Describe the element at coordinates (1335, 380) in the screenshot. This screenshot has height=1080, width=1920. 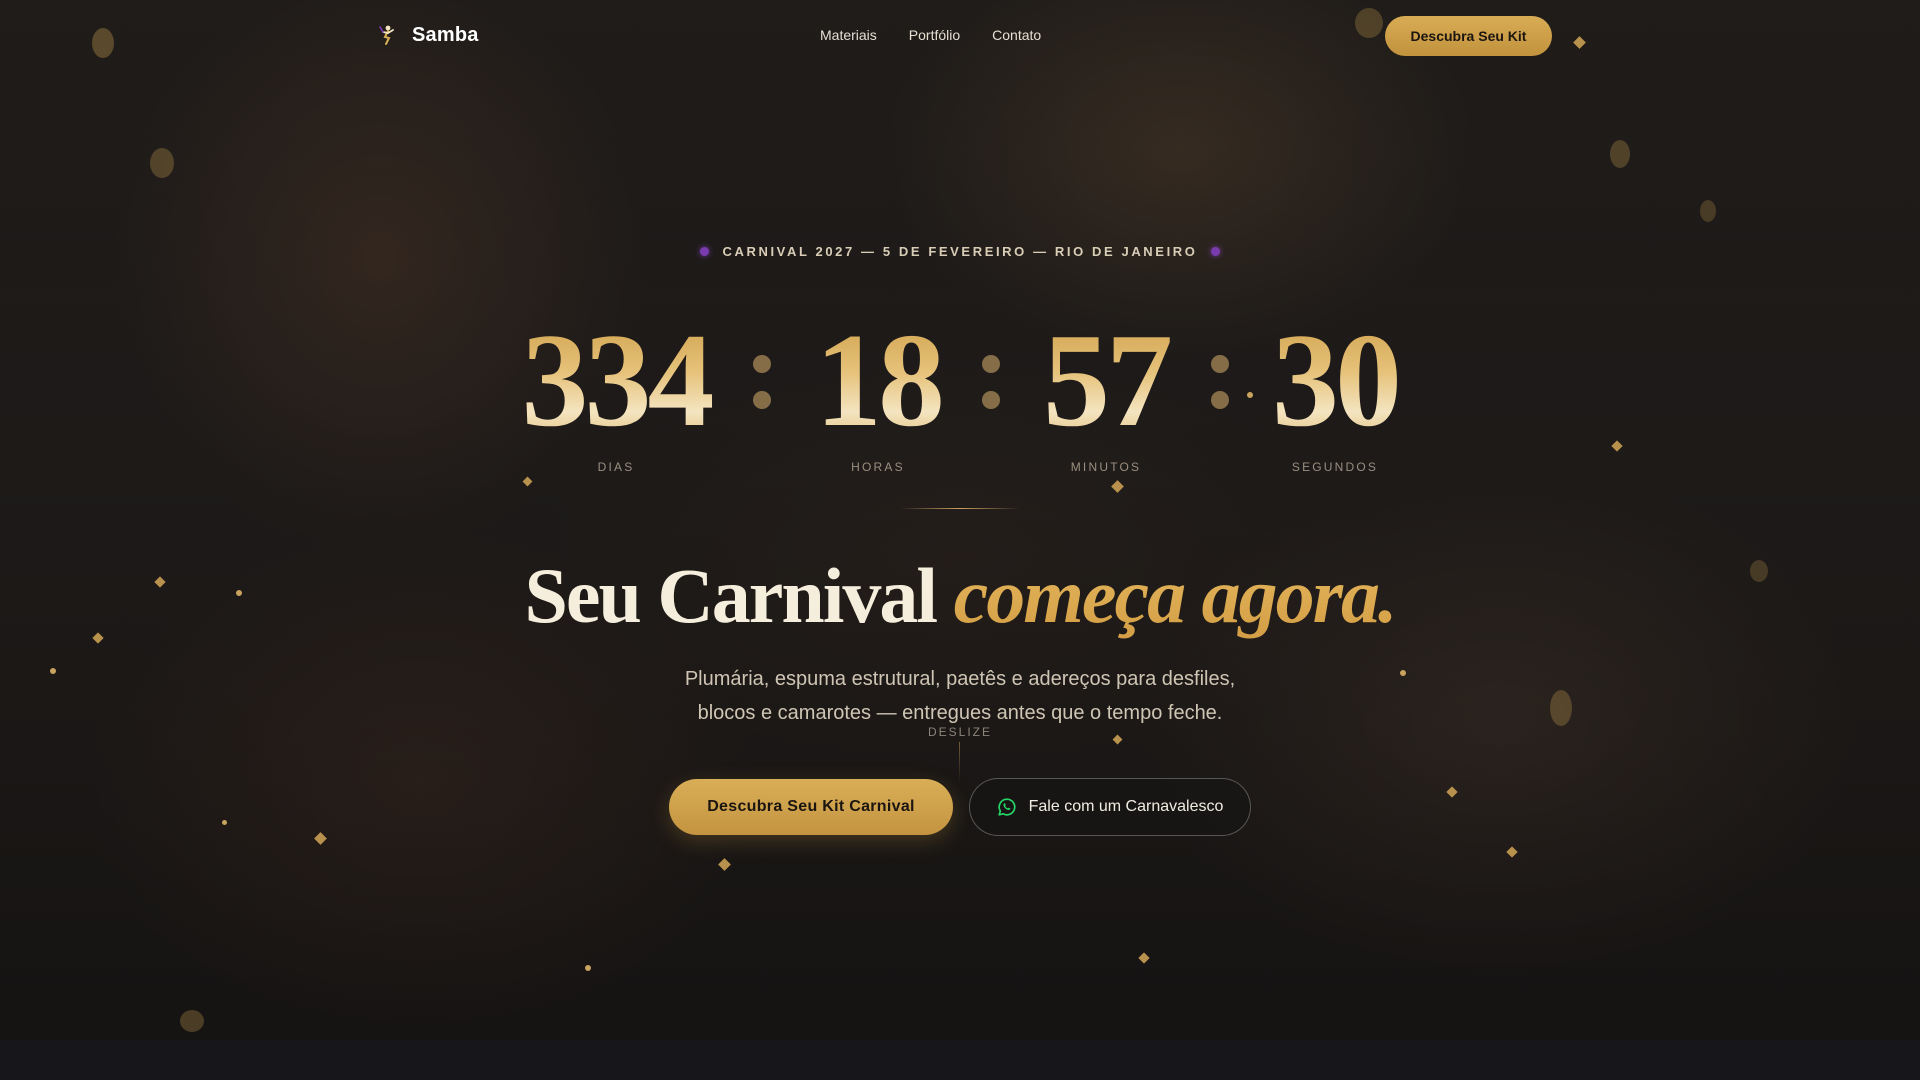
I see `countdown-seconds-value: 30` at that location.